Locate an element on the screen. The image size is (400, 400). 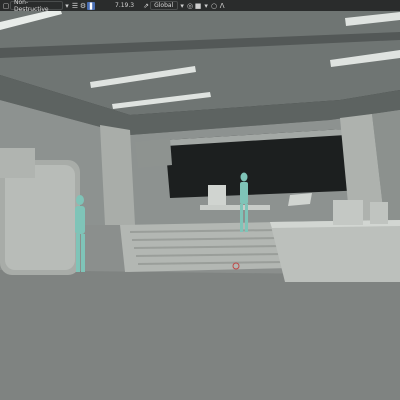
desk is located at coordinates (235, 207).